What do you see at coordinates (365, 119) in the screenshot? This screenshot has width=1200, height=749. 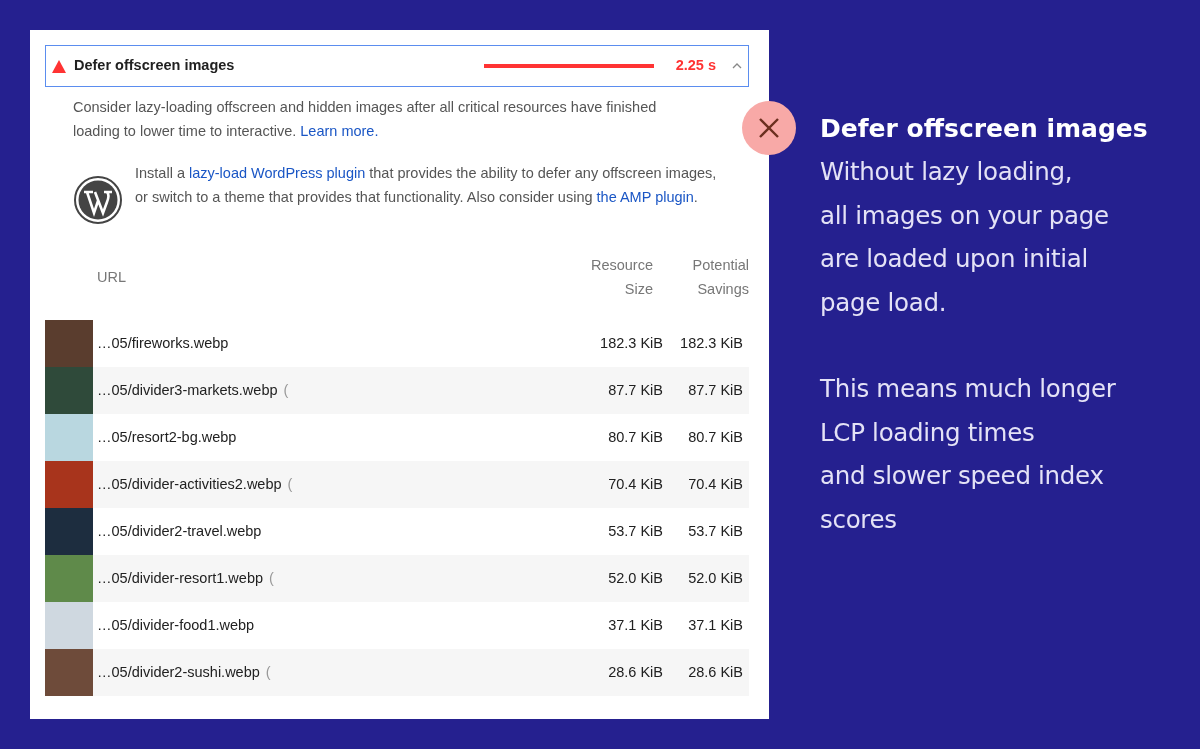 I see `audit-description: Consider lazy-loading offscreen and hidden images after all critical resources have finished loading to lower time to interactive. Learn more.` at bounding box center [365, 119].